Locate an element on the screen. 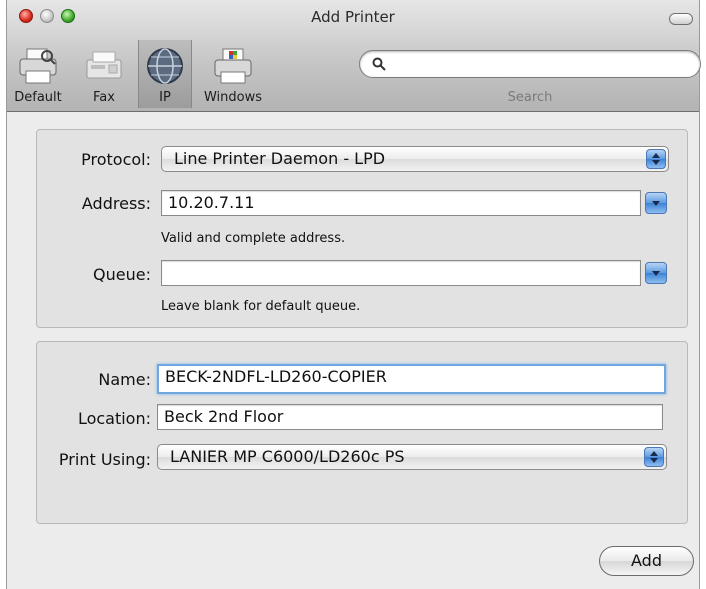 The image size is (706, 589). address-dropdown-button is located at coordinates (656, 203).